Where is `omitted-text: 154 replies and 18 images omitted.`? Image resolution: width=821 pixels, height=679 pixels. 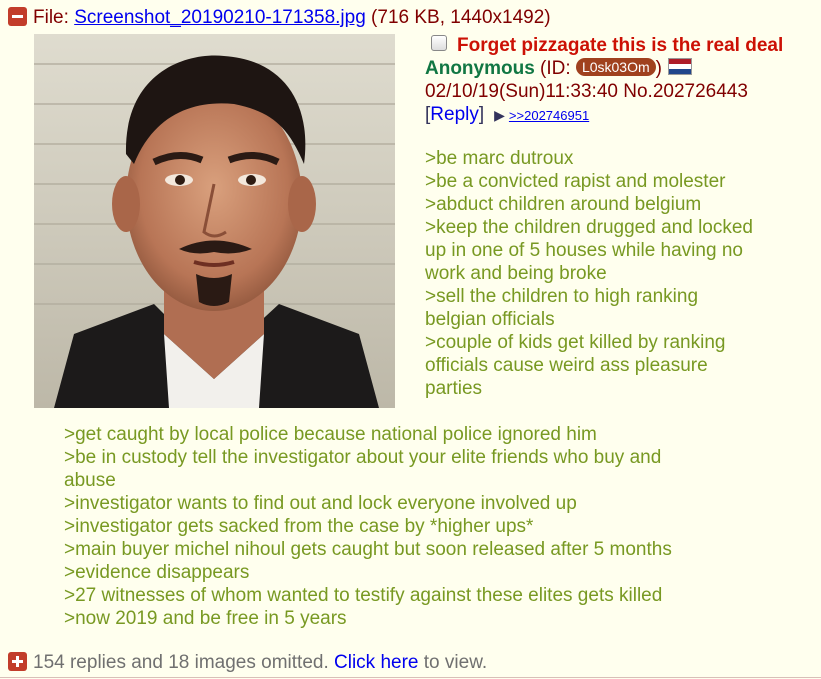 omitted-text: 154 replies and 18 images omitted. is located at coordinates (184, 662).